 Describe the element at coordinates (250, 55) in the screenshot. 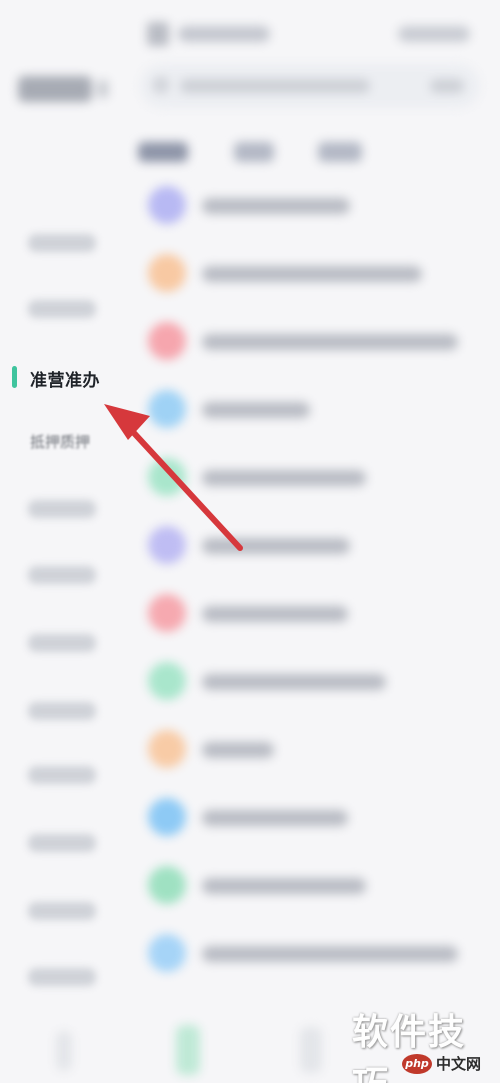

I see `top-bar` at that location.